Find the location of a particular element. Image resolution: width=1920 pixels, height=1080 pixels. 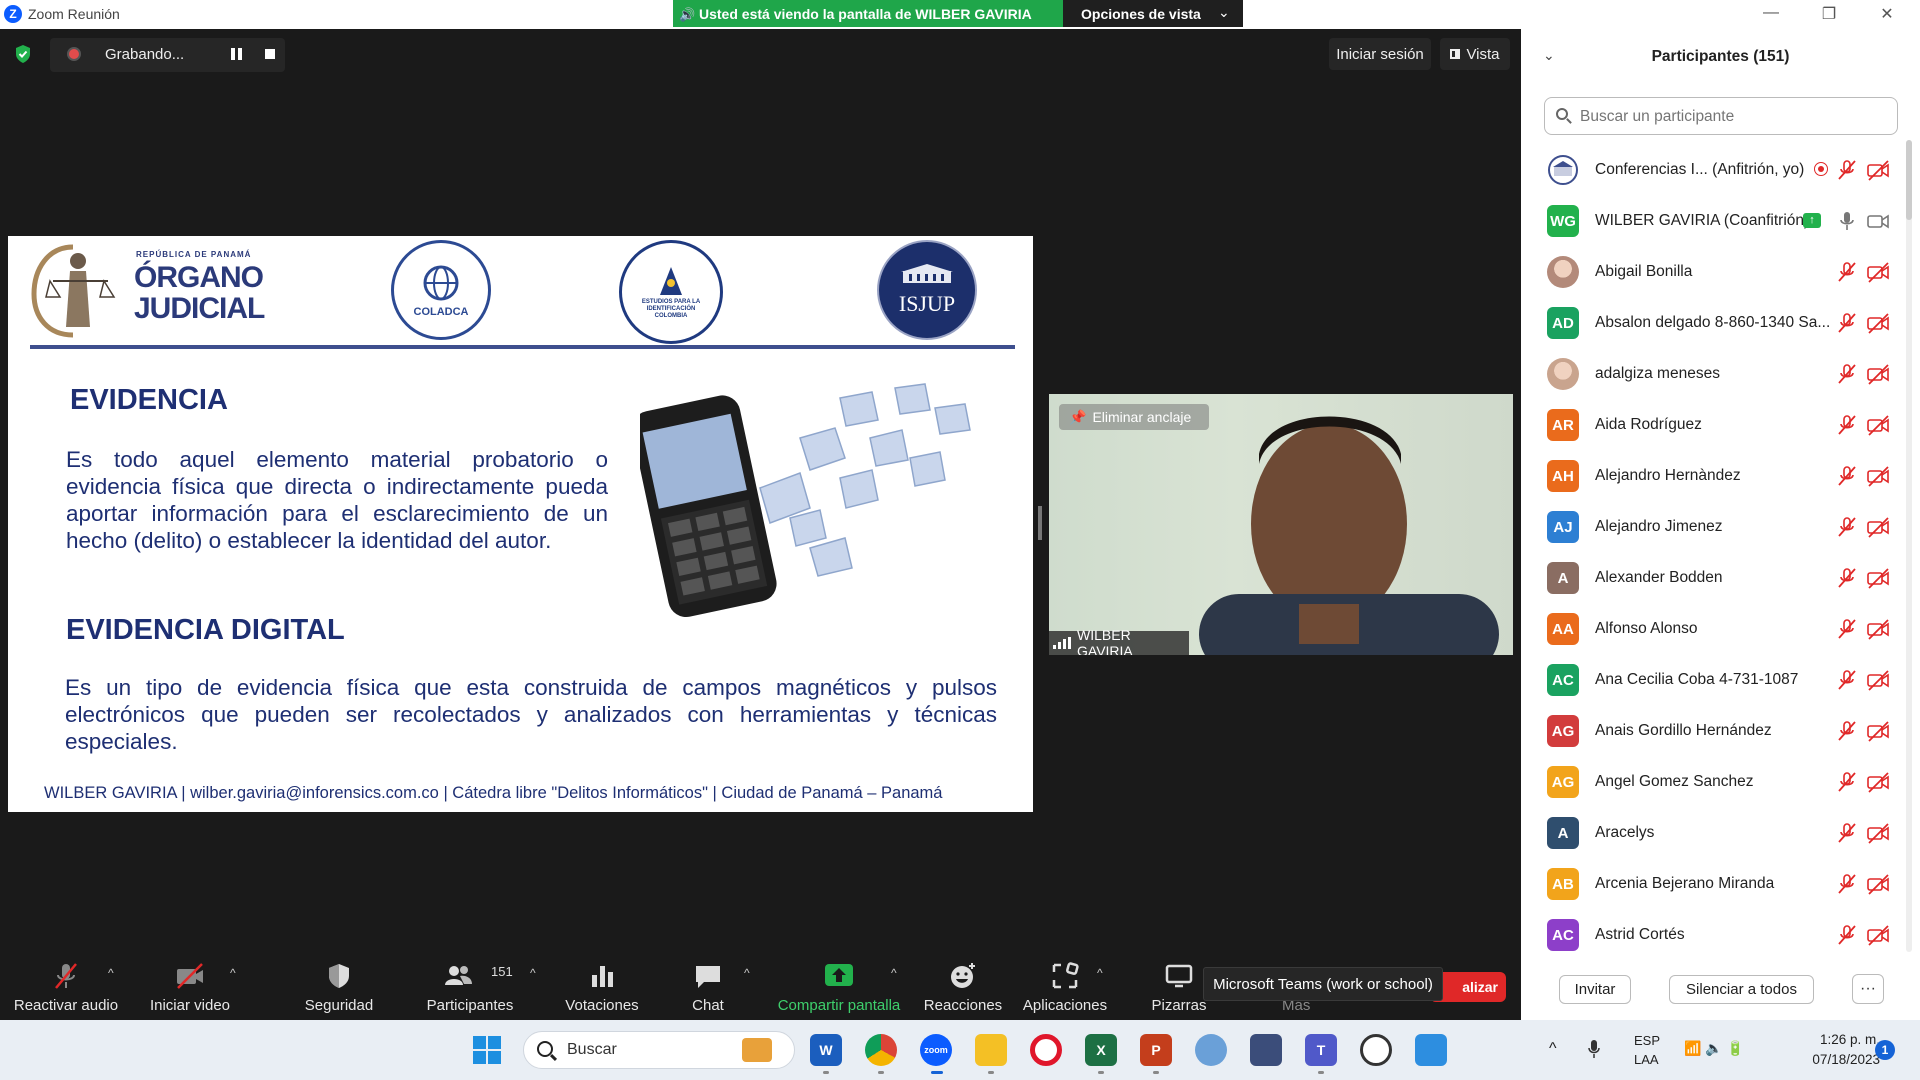

participant-row: AJ Alejandro Jimenez is located at coordinates (1711, 527).